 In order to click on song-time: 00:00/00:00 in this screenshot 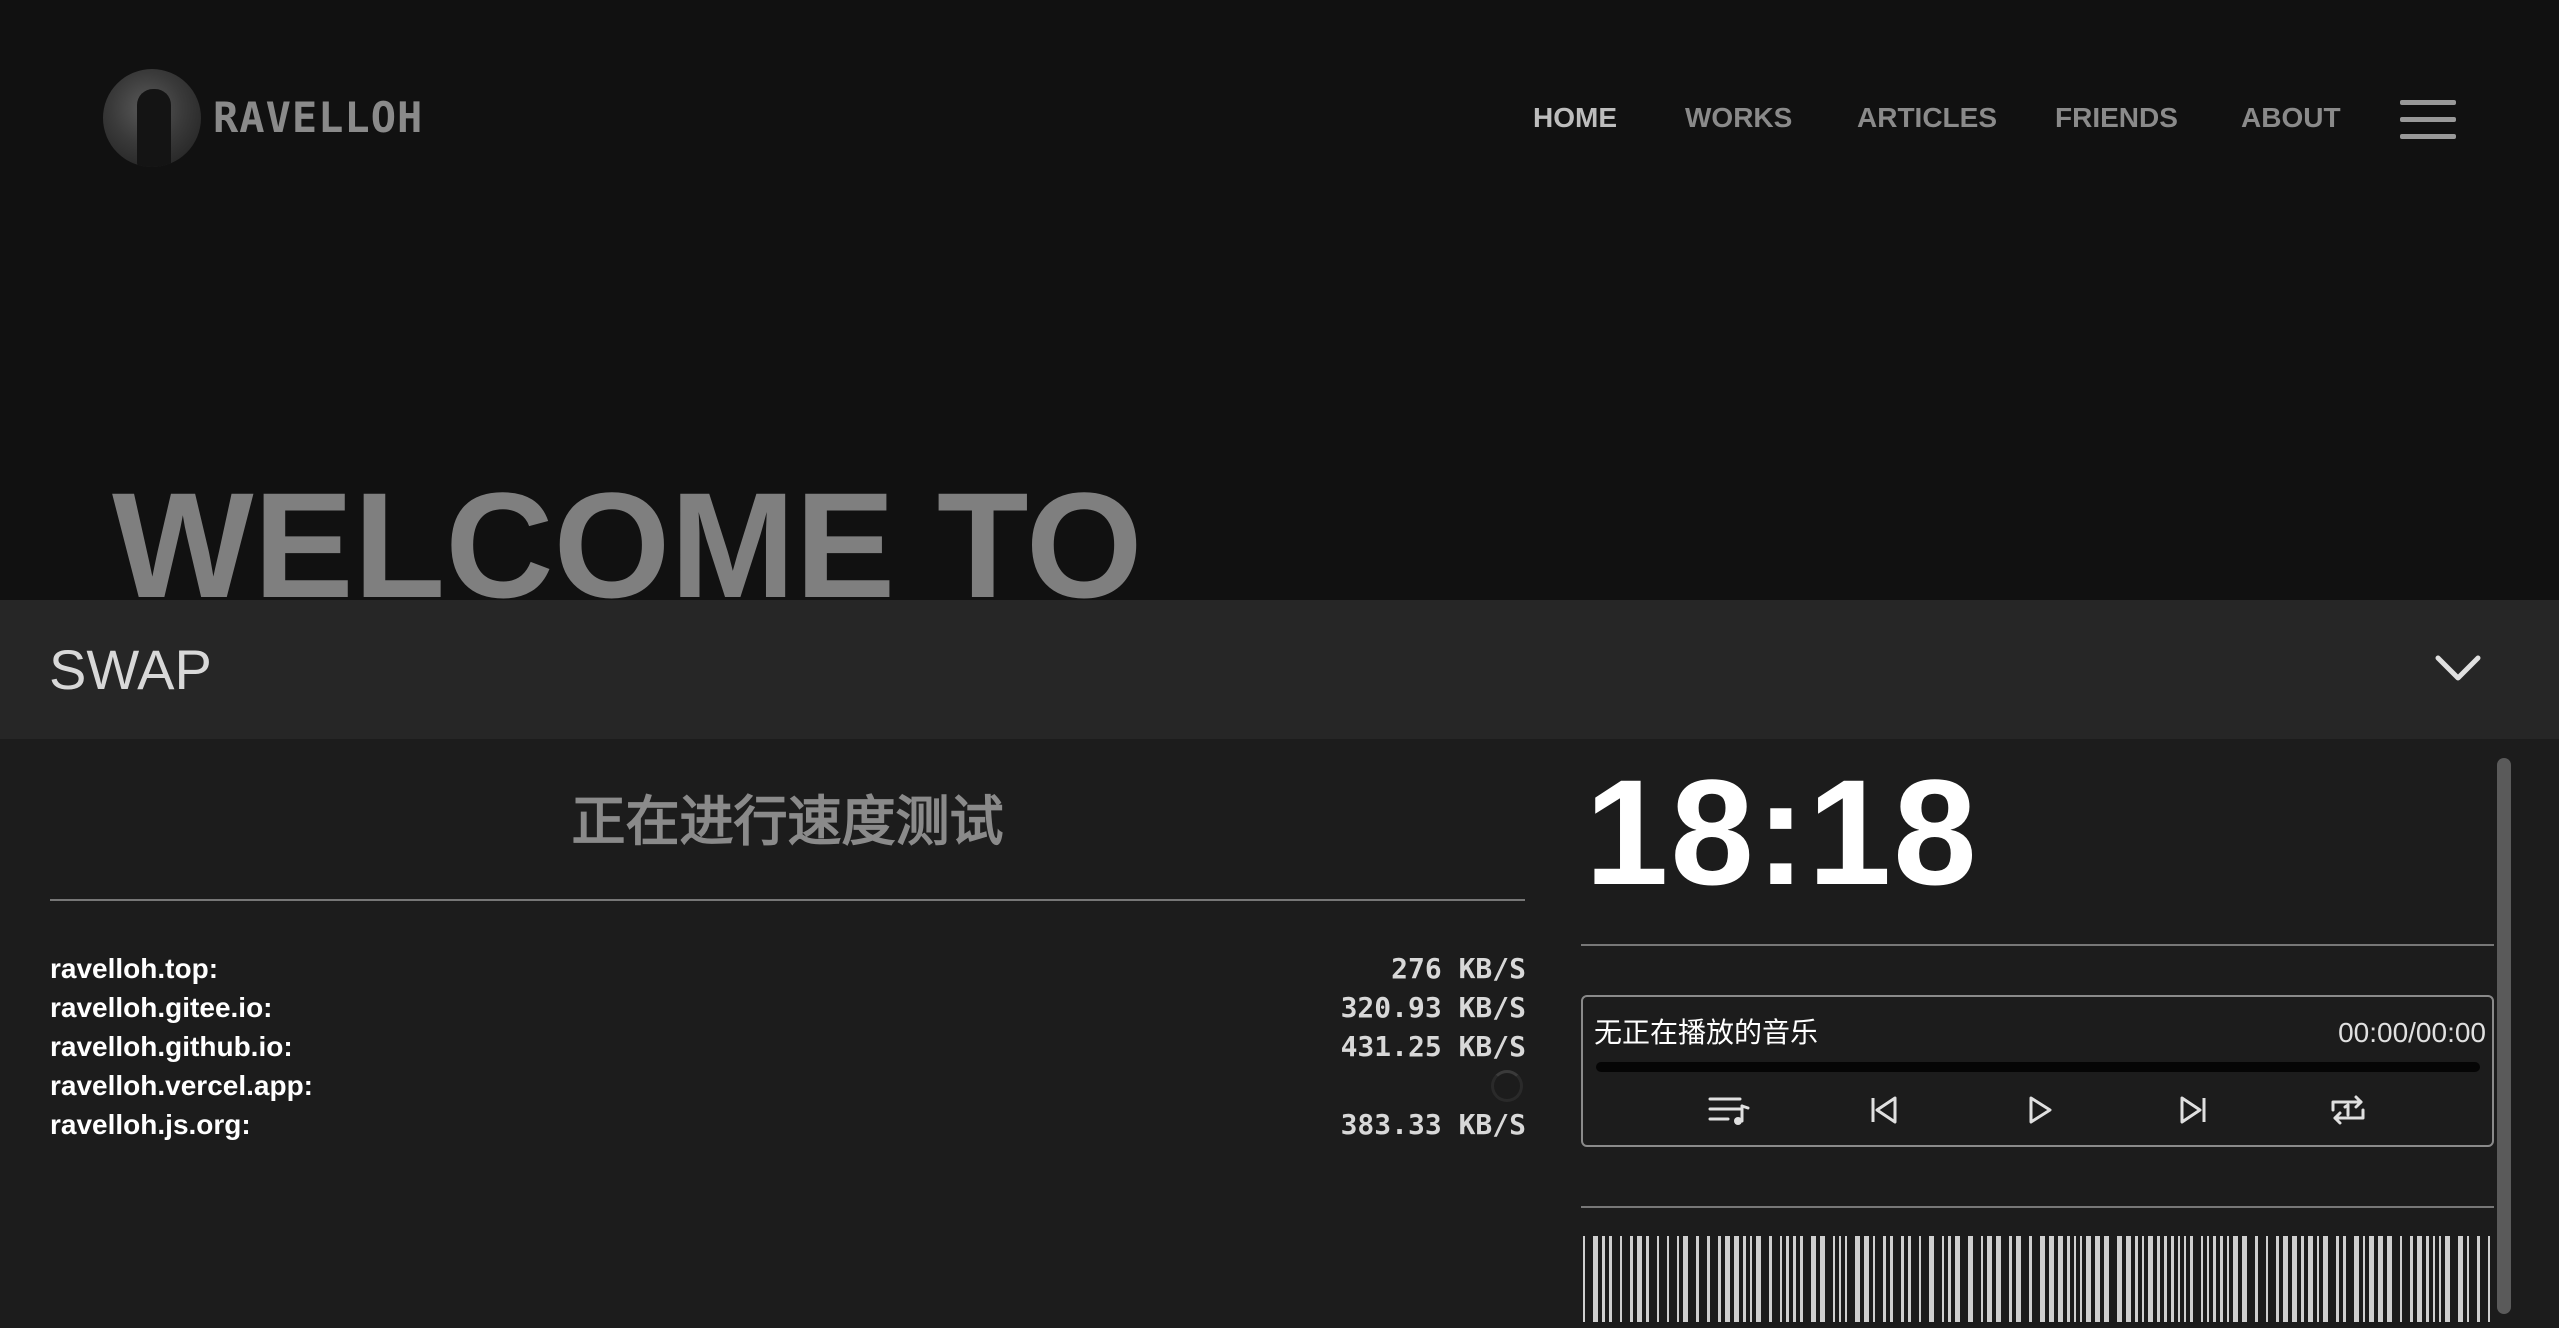, I will do `click(2412, 1032)`.